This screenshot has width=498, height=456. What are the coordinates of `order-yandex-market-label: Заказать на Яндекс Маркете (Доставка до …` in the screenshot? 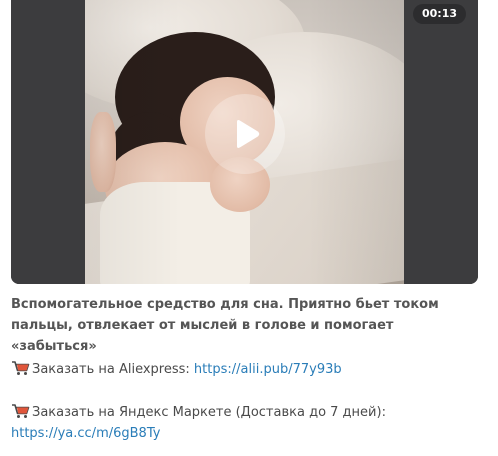 It's located at (209, 412).